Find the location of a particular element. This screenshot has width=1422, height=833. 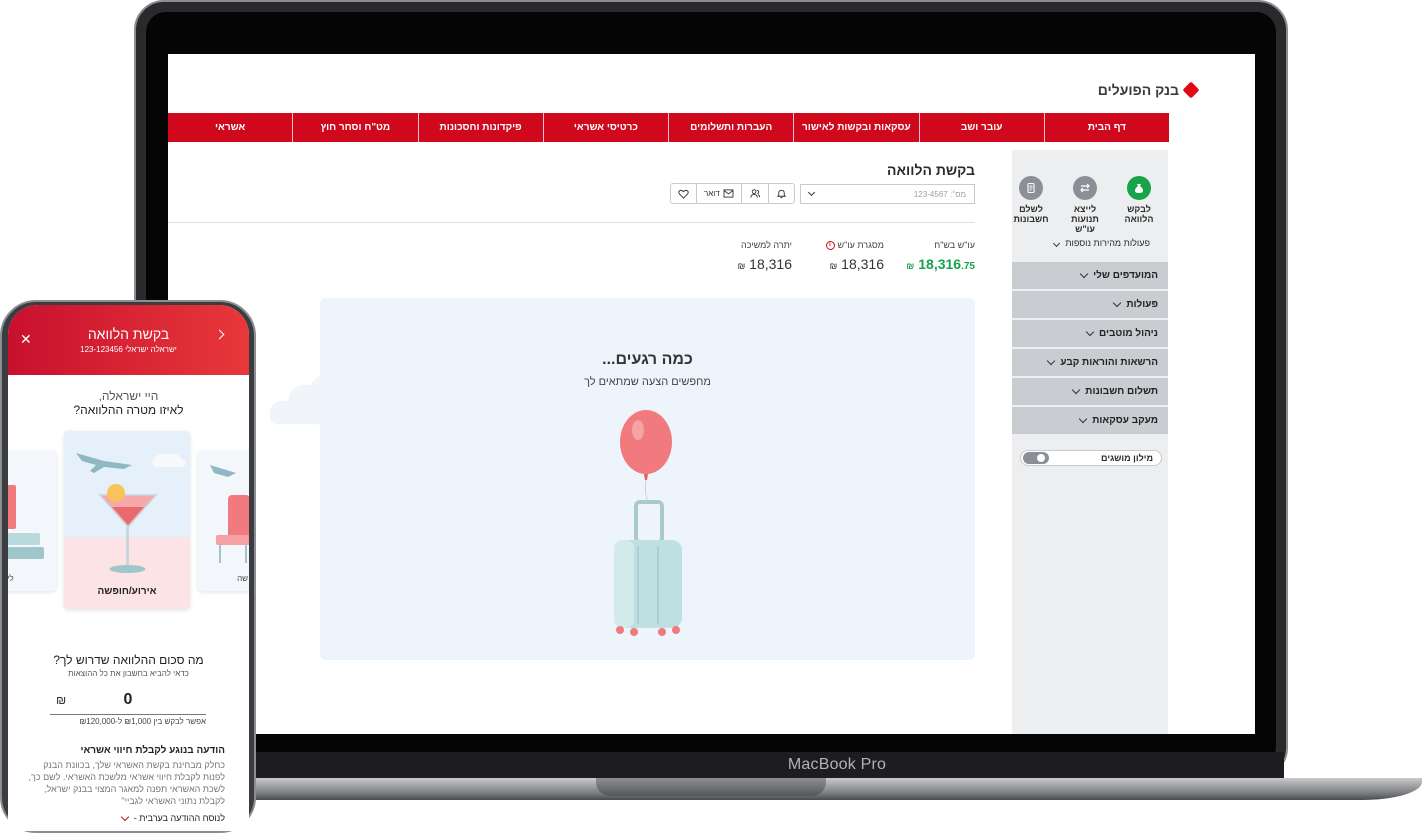

phone-header: ✕ בקשת הלוואה ישראלה ישראלי 123-123456 is located at coordinates (128, 340).